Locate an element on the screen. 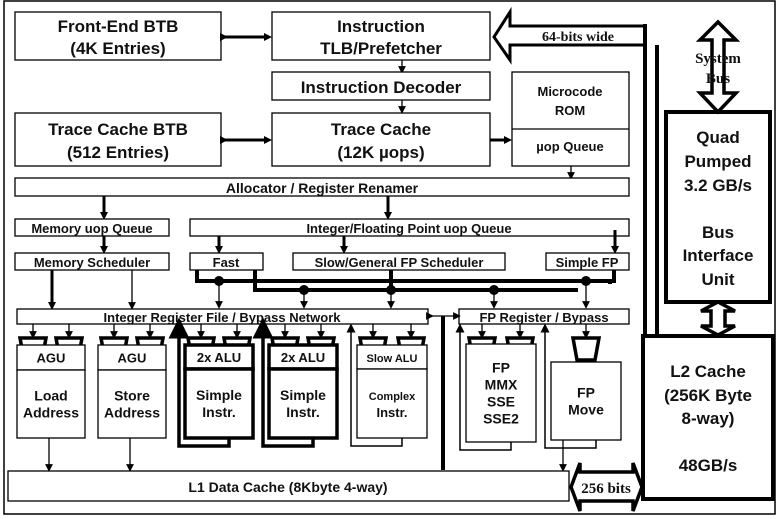  tc-btb-line2: (512 Entries) is located at coordinates (118, 152).